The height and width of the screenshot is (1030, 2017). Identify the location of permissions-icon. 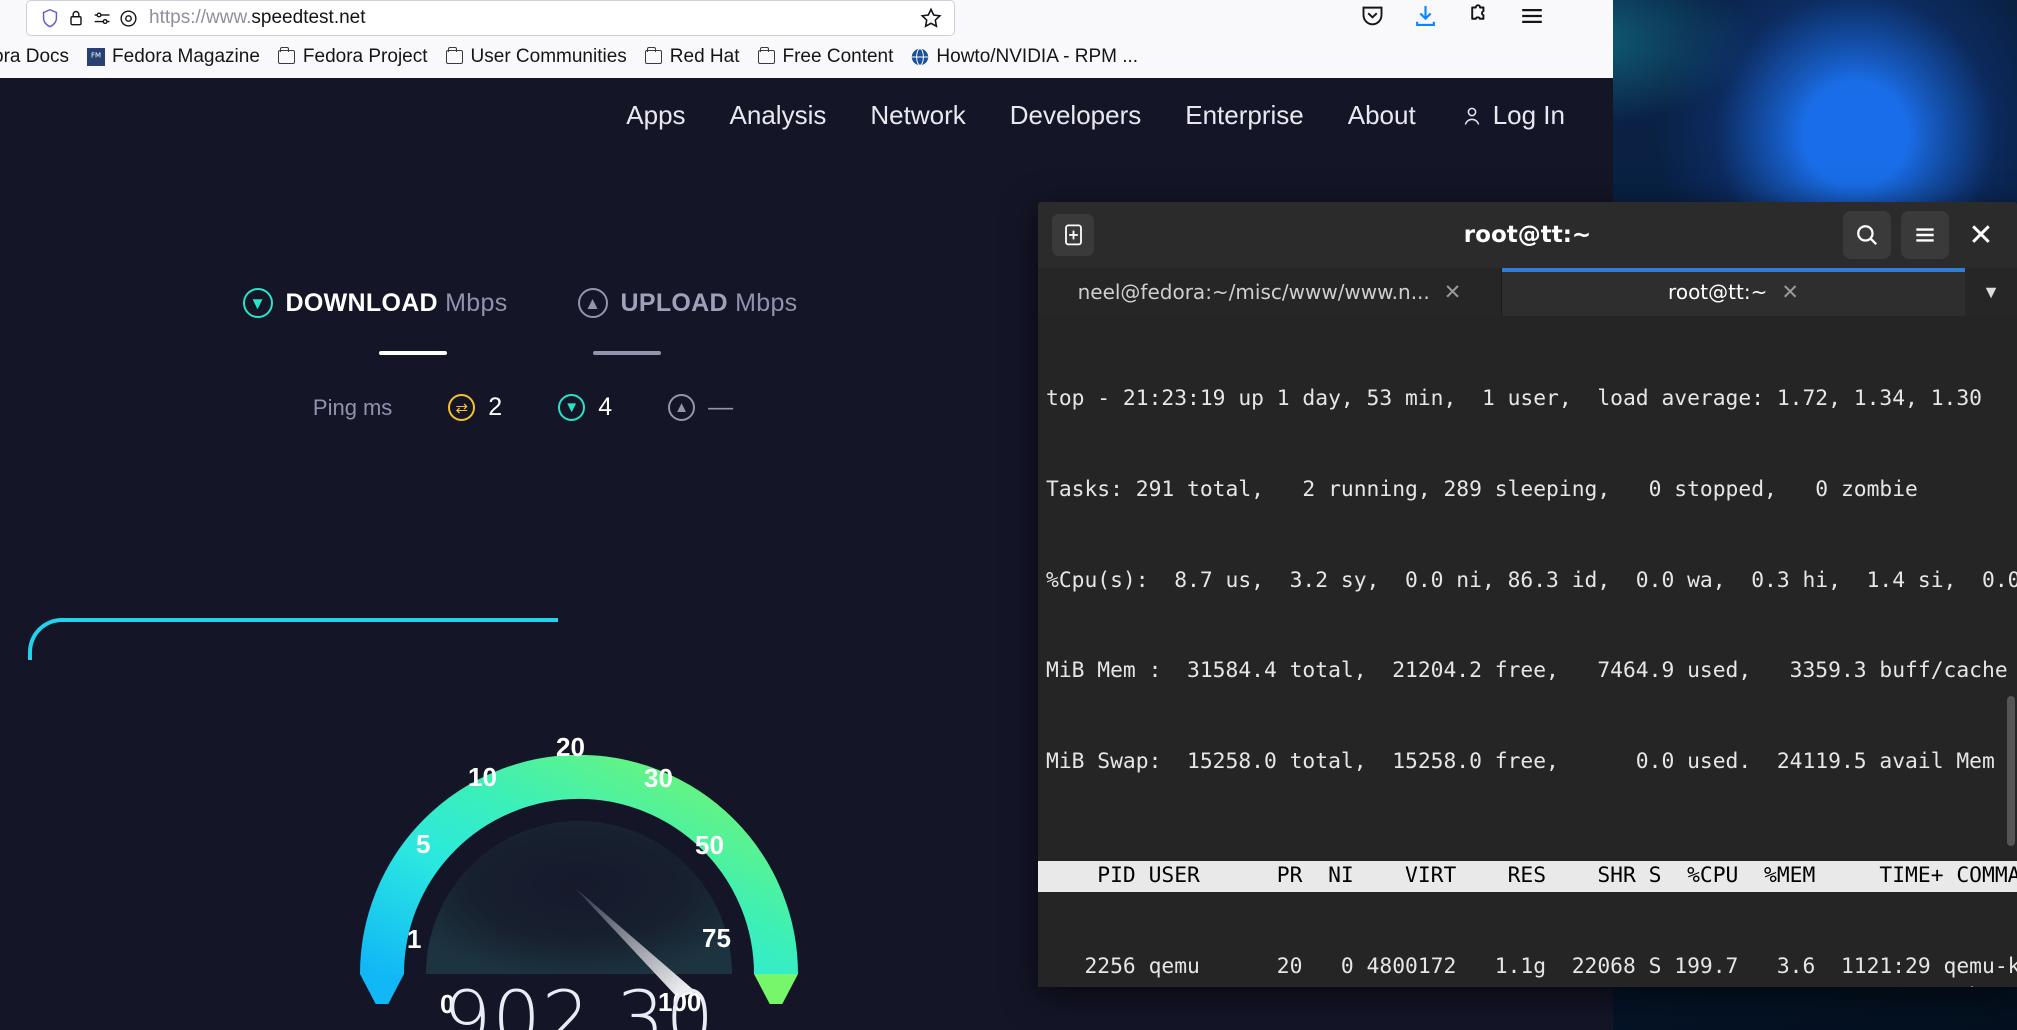
(102, 18).